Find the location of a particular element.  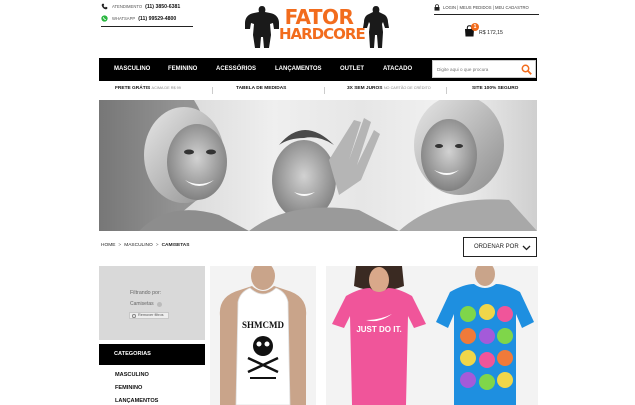

orders-link: MEUS PEDIDOS is located at coordinates (475, 7).